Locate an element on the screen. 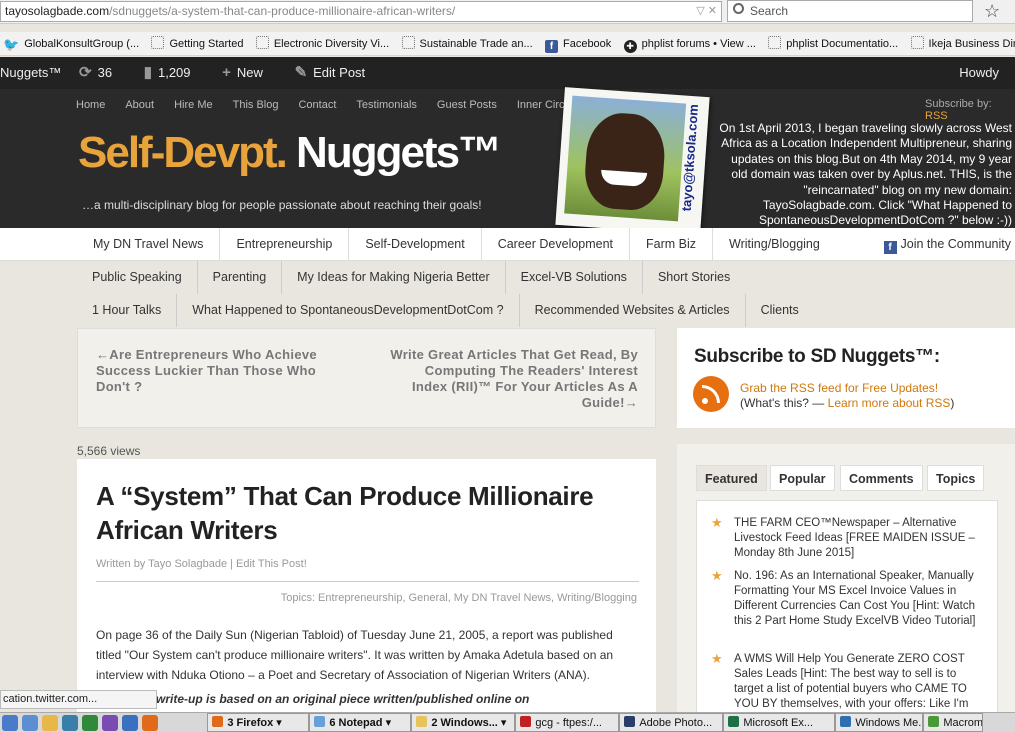 The height and width of the screenshot is (732, 1015). smiley-icon is located at coordinates (50, 723).